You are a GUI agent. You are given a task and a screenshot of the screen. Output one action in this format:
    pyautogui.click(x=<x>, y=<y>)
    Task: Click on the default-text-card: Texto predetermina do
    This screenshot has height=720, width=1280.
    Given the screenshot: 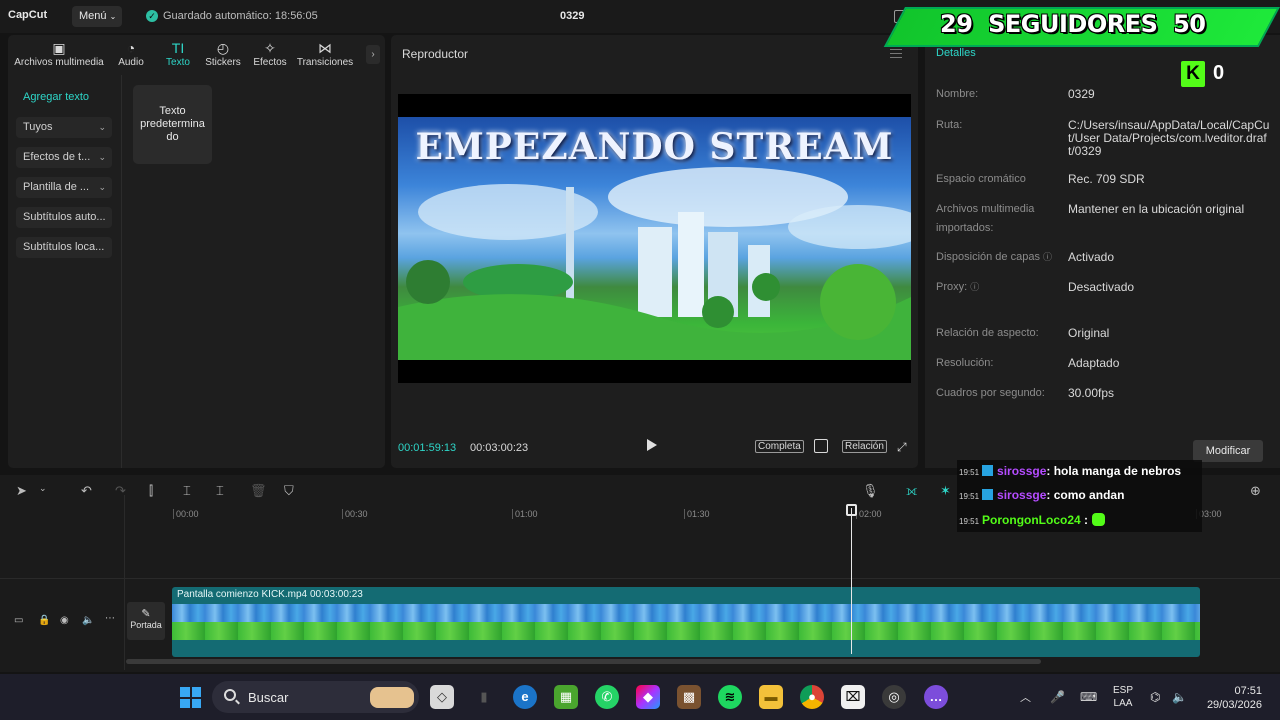 What is the action you would take?
    pyautogui.click(x=172, y=124)
    